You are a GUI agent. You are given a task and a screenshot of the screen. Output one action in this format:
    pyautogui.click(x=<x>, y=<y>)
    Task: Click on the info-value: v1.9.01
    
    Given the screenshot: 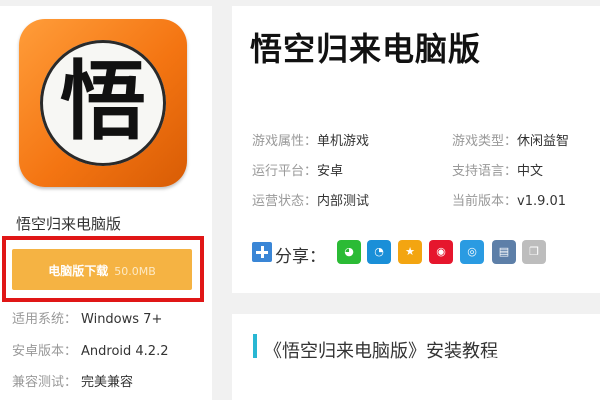 What is the action you would take?
    pyautogui.click(x=542, y=201)
    